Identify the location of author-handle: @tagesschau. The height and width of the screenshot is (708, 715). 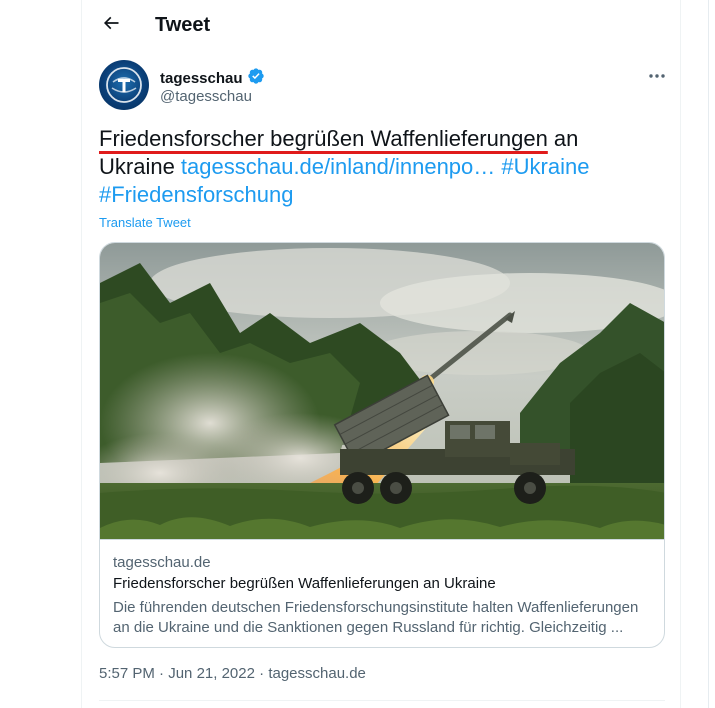
(206, 96).